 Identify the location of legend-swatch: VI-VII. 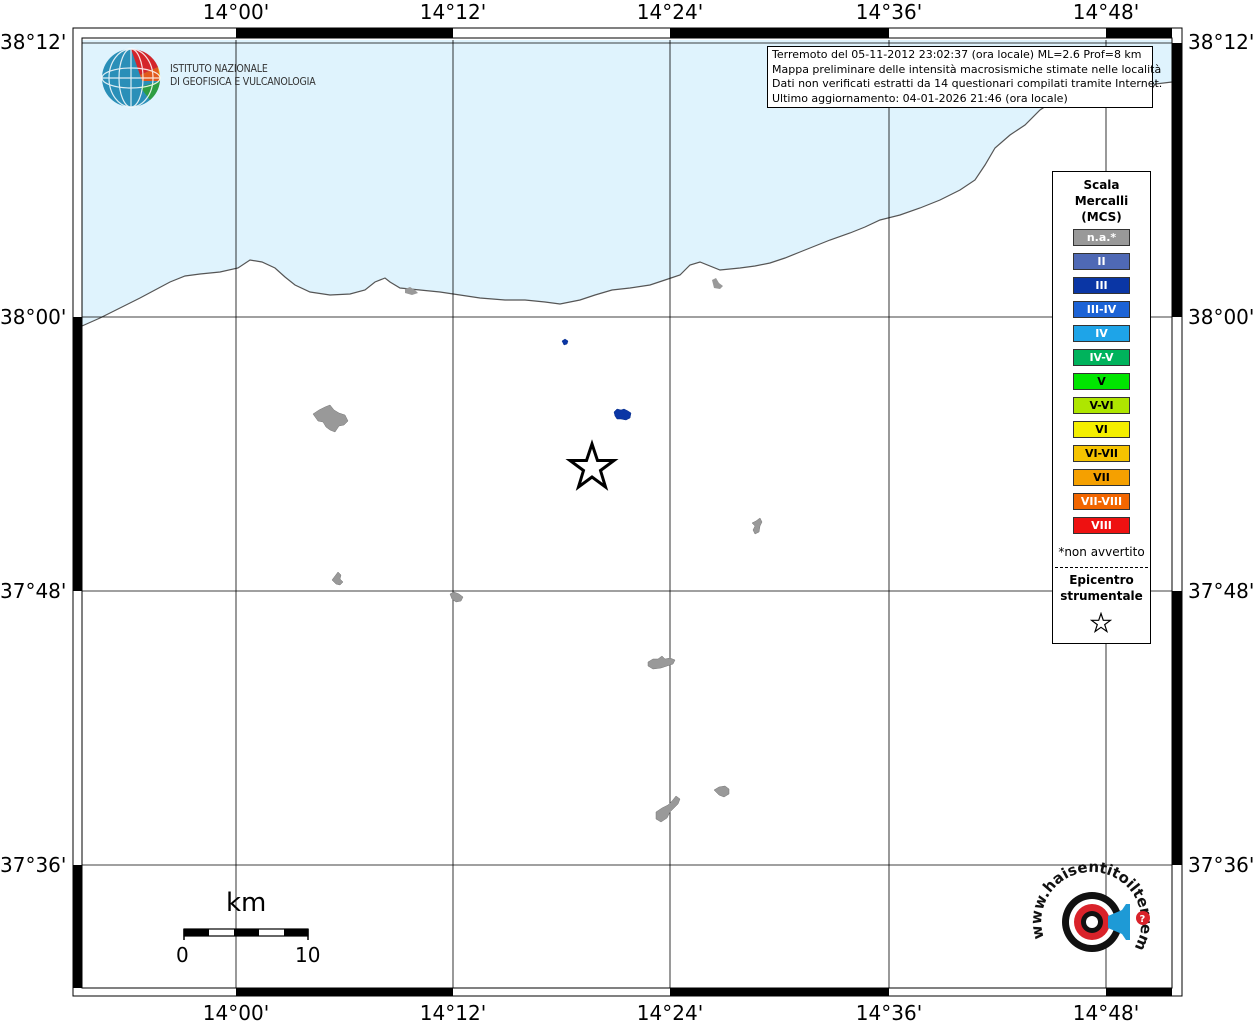
(1101, 453).